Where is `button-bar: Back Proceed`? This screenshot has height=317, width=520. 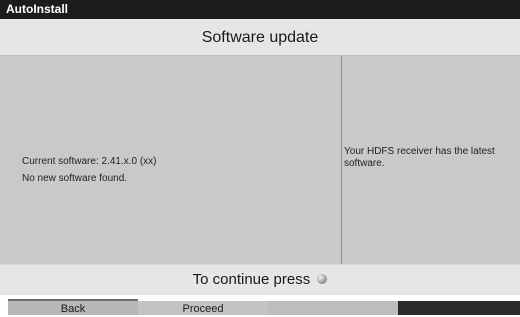
button-bar: Back Proceed is located at coordinates (260, 305).